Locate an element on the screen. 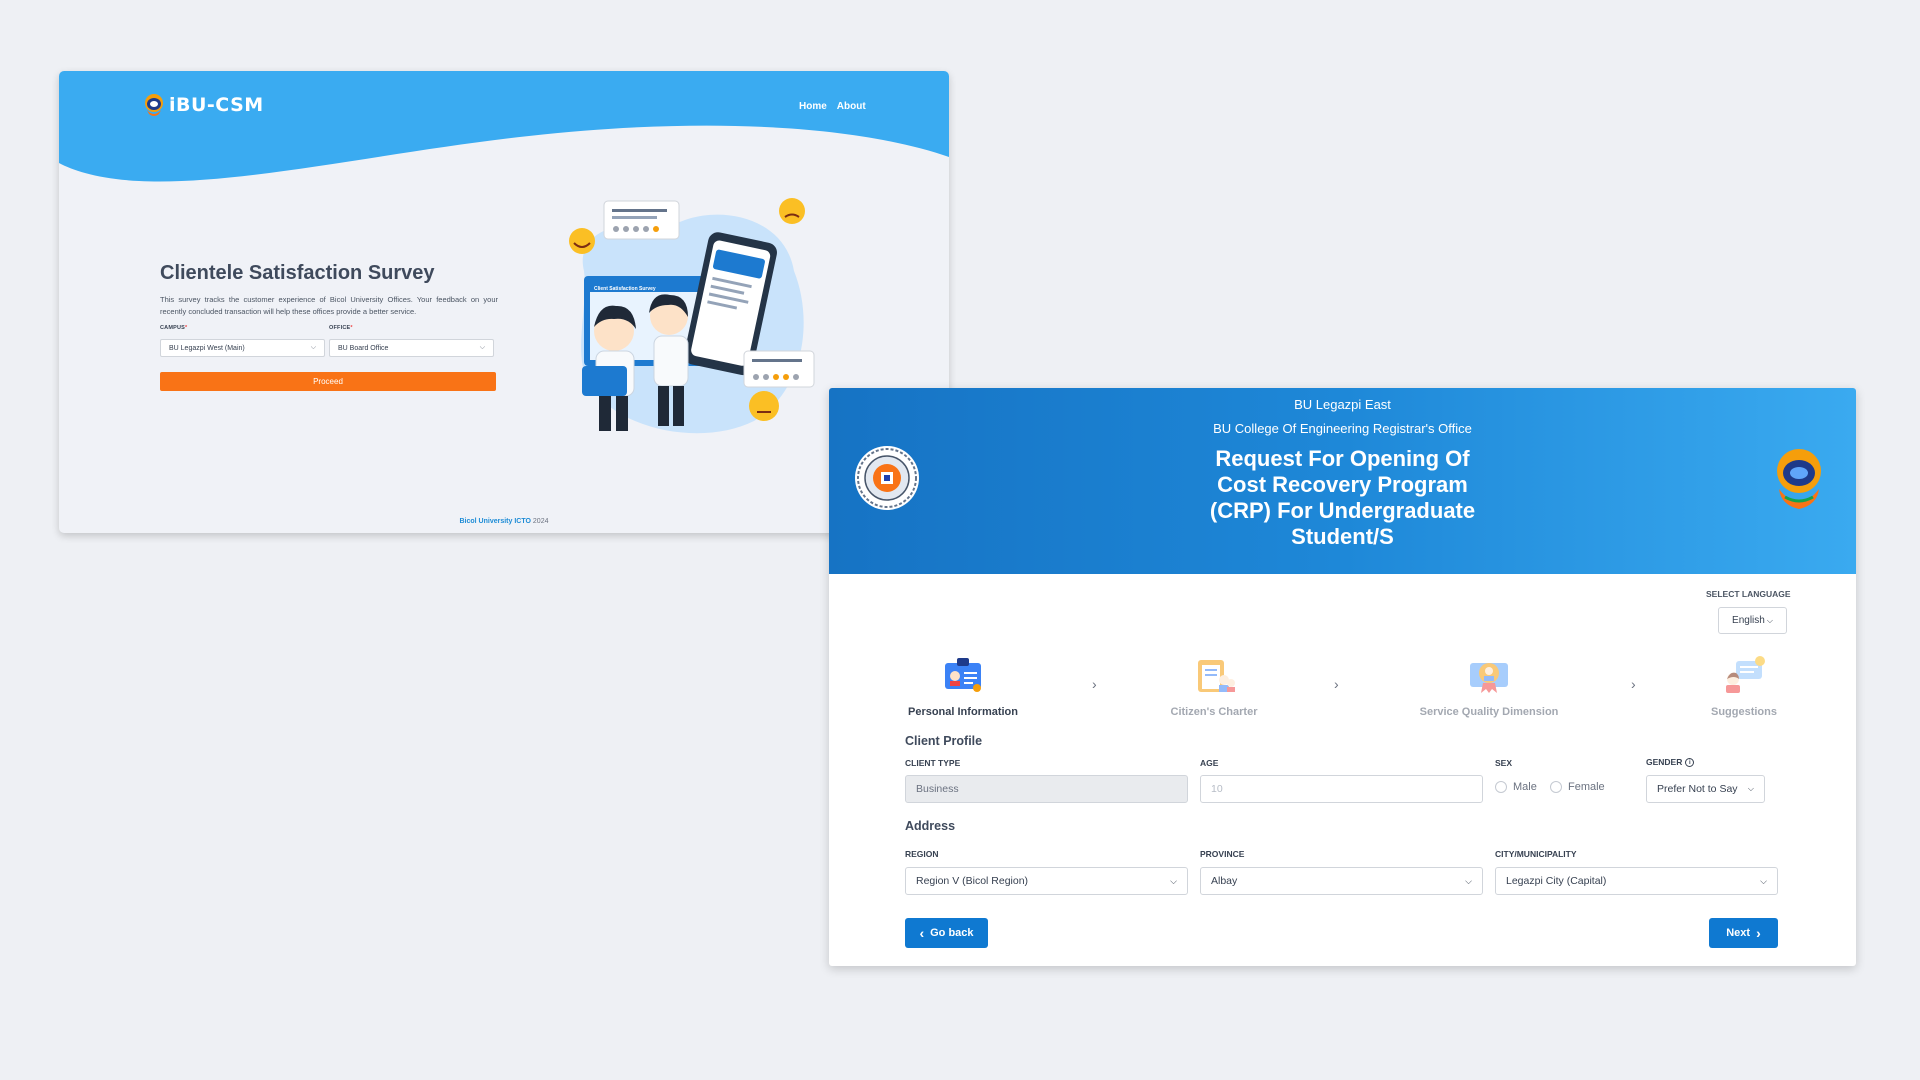  sex-option-label: Female is located at coordinates (1586, 787).